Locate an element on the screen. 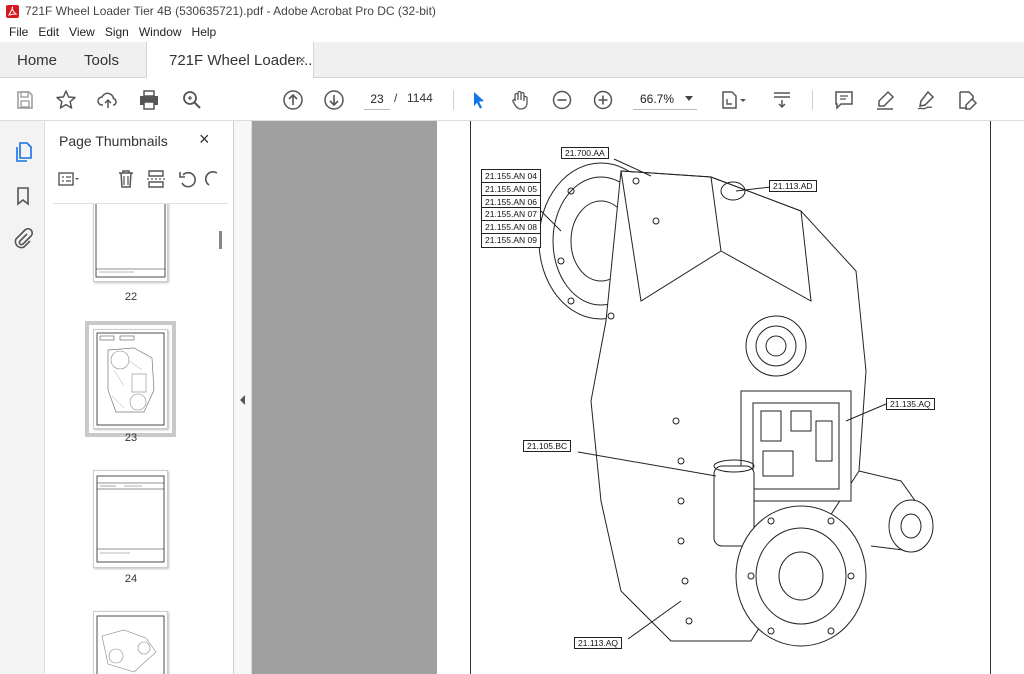  thumbnail-page-number: 24 is located at coordinates (131, 579).